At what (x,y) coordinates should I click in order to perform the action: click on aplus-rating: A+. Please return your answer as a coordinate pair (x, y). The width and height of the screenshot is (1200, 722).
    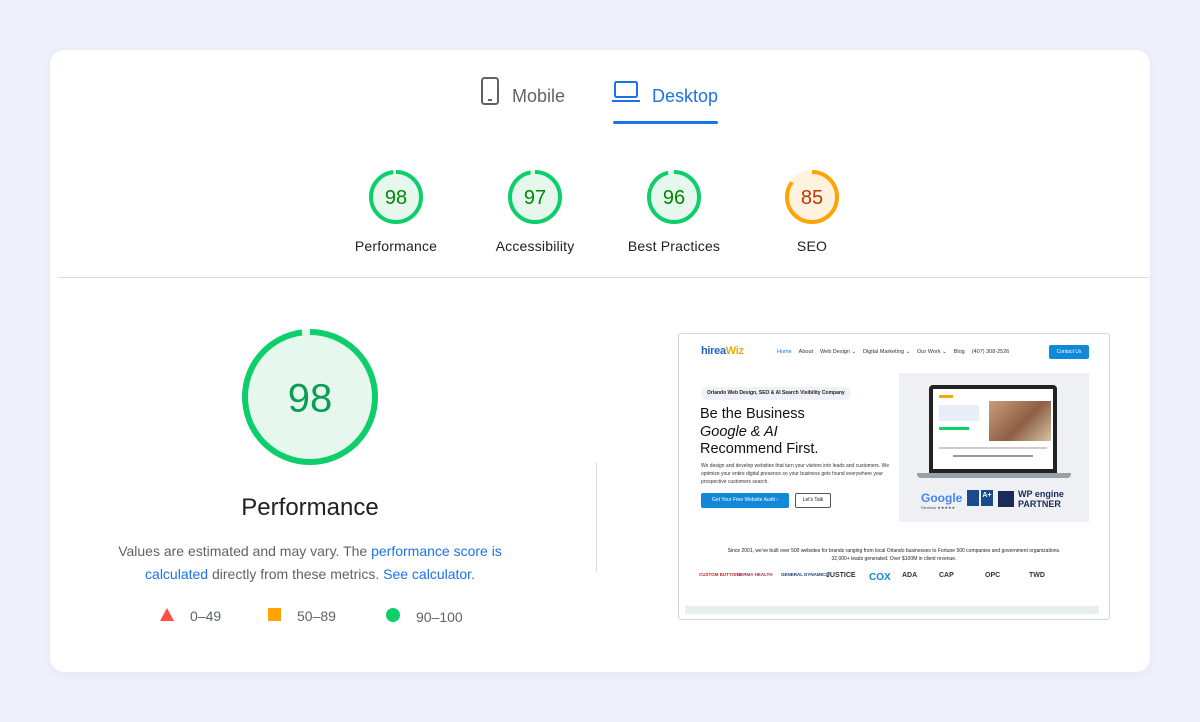
    Looking at the image, I should click on (987, 498).